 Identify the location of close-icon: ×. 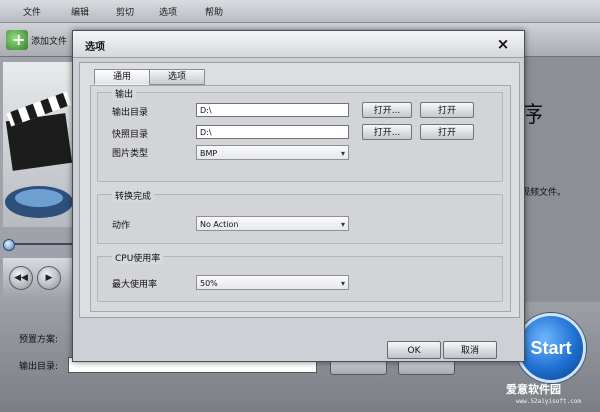
(503, 44).